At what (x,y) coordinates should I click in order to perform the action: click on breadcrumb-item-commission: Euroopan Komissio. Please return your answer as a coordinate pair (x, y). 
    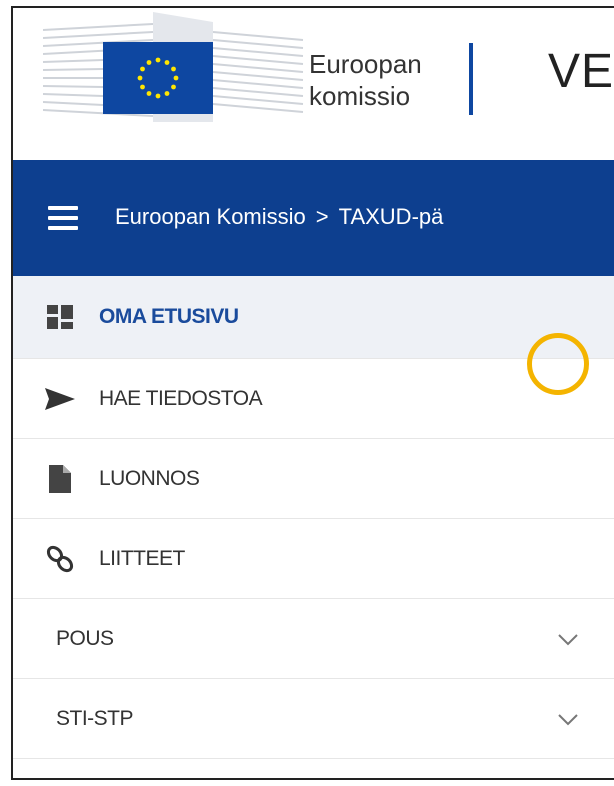
    Looking at the image, I should click on (210, 216).